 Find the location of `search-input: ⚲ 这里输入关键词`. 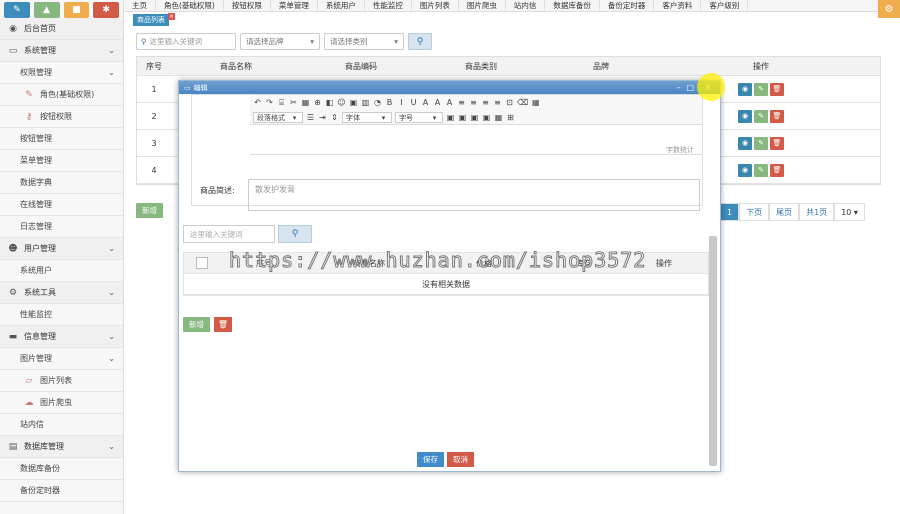

search-input: ⚲ 这里输入关键词 is located at coordinates (186, 41).